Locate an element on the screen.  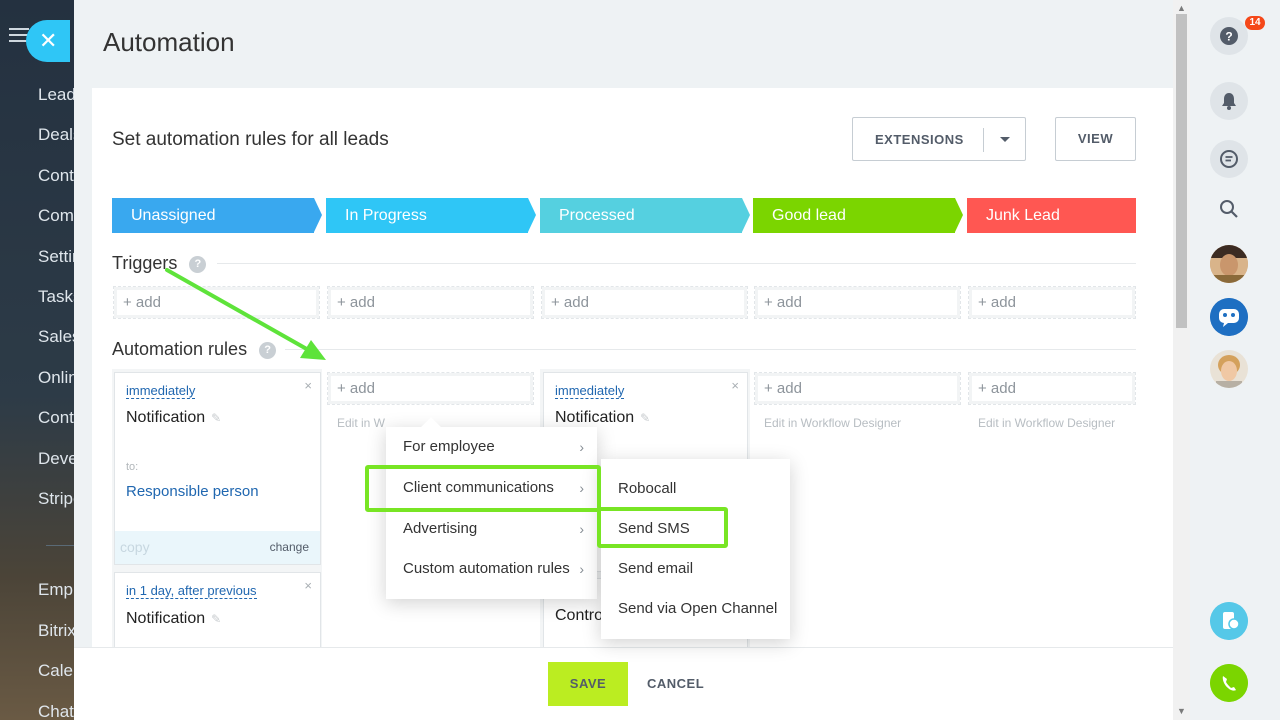
stage-unassigned: Unassigned is located at coordinates (217, 215).